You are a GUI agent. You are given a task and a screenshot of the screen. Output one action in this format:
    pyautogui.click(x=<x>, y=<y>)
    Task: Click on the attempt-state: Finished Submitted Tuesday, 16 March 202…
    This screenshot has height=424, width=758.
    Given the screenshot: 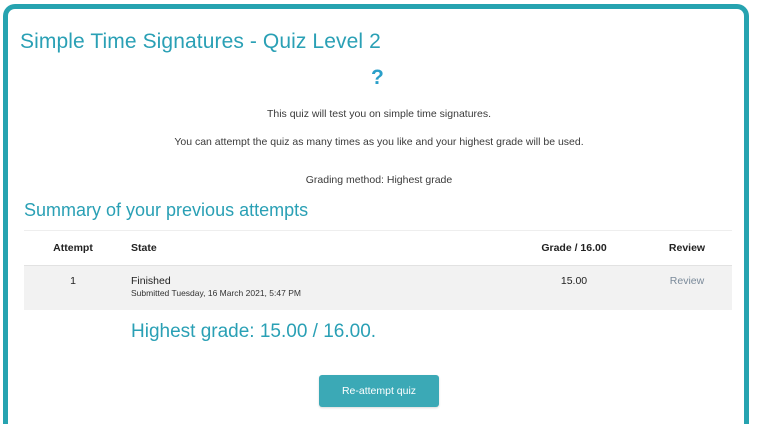 What is the action you would take?
    pyautogui.click(x=216, y=287)
    